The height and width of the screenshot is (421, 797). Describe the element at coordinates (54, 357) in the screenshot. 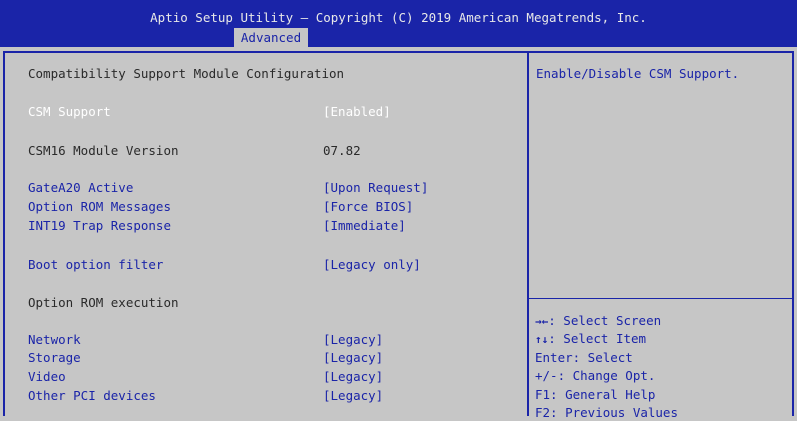

I see `setting-label: Storage` at that location.